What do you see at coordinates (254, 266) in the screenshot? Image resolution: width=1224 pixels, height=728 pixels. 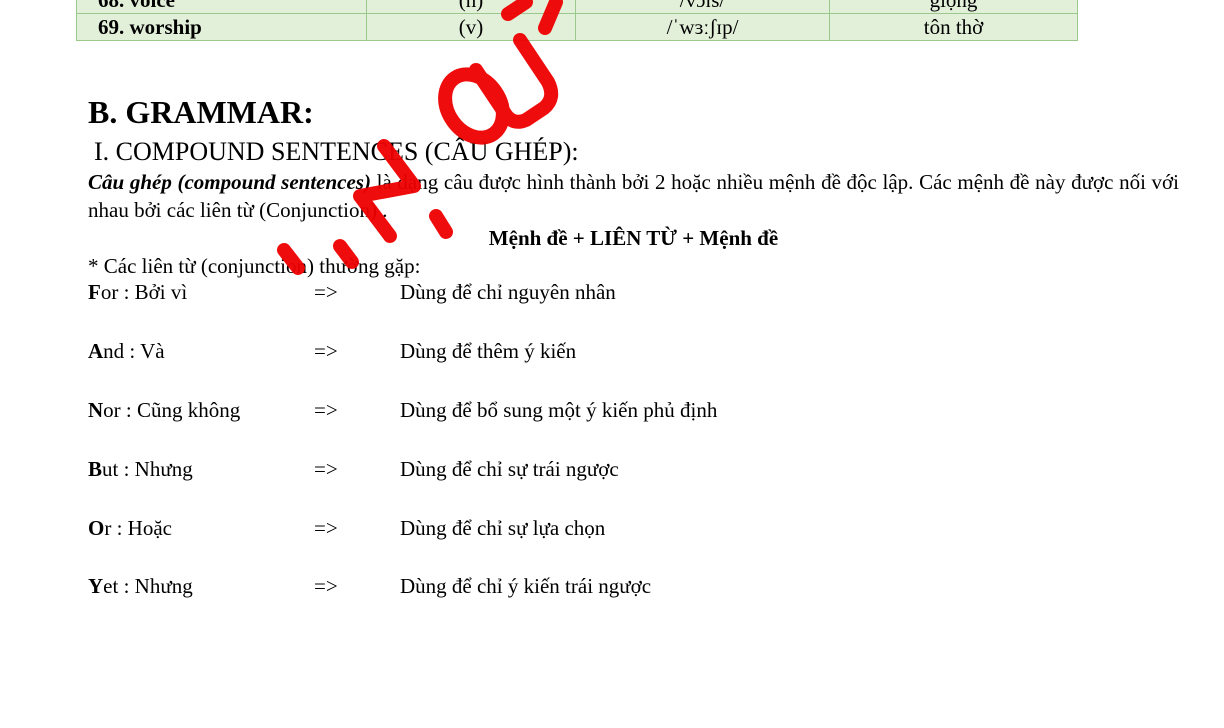 I see `conjunction-note: * Các liên từ (conjunction) thường gặp:` at bounding box center [254, 266].